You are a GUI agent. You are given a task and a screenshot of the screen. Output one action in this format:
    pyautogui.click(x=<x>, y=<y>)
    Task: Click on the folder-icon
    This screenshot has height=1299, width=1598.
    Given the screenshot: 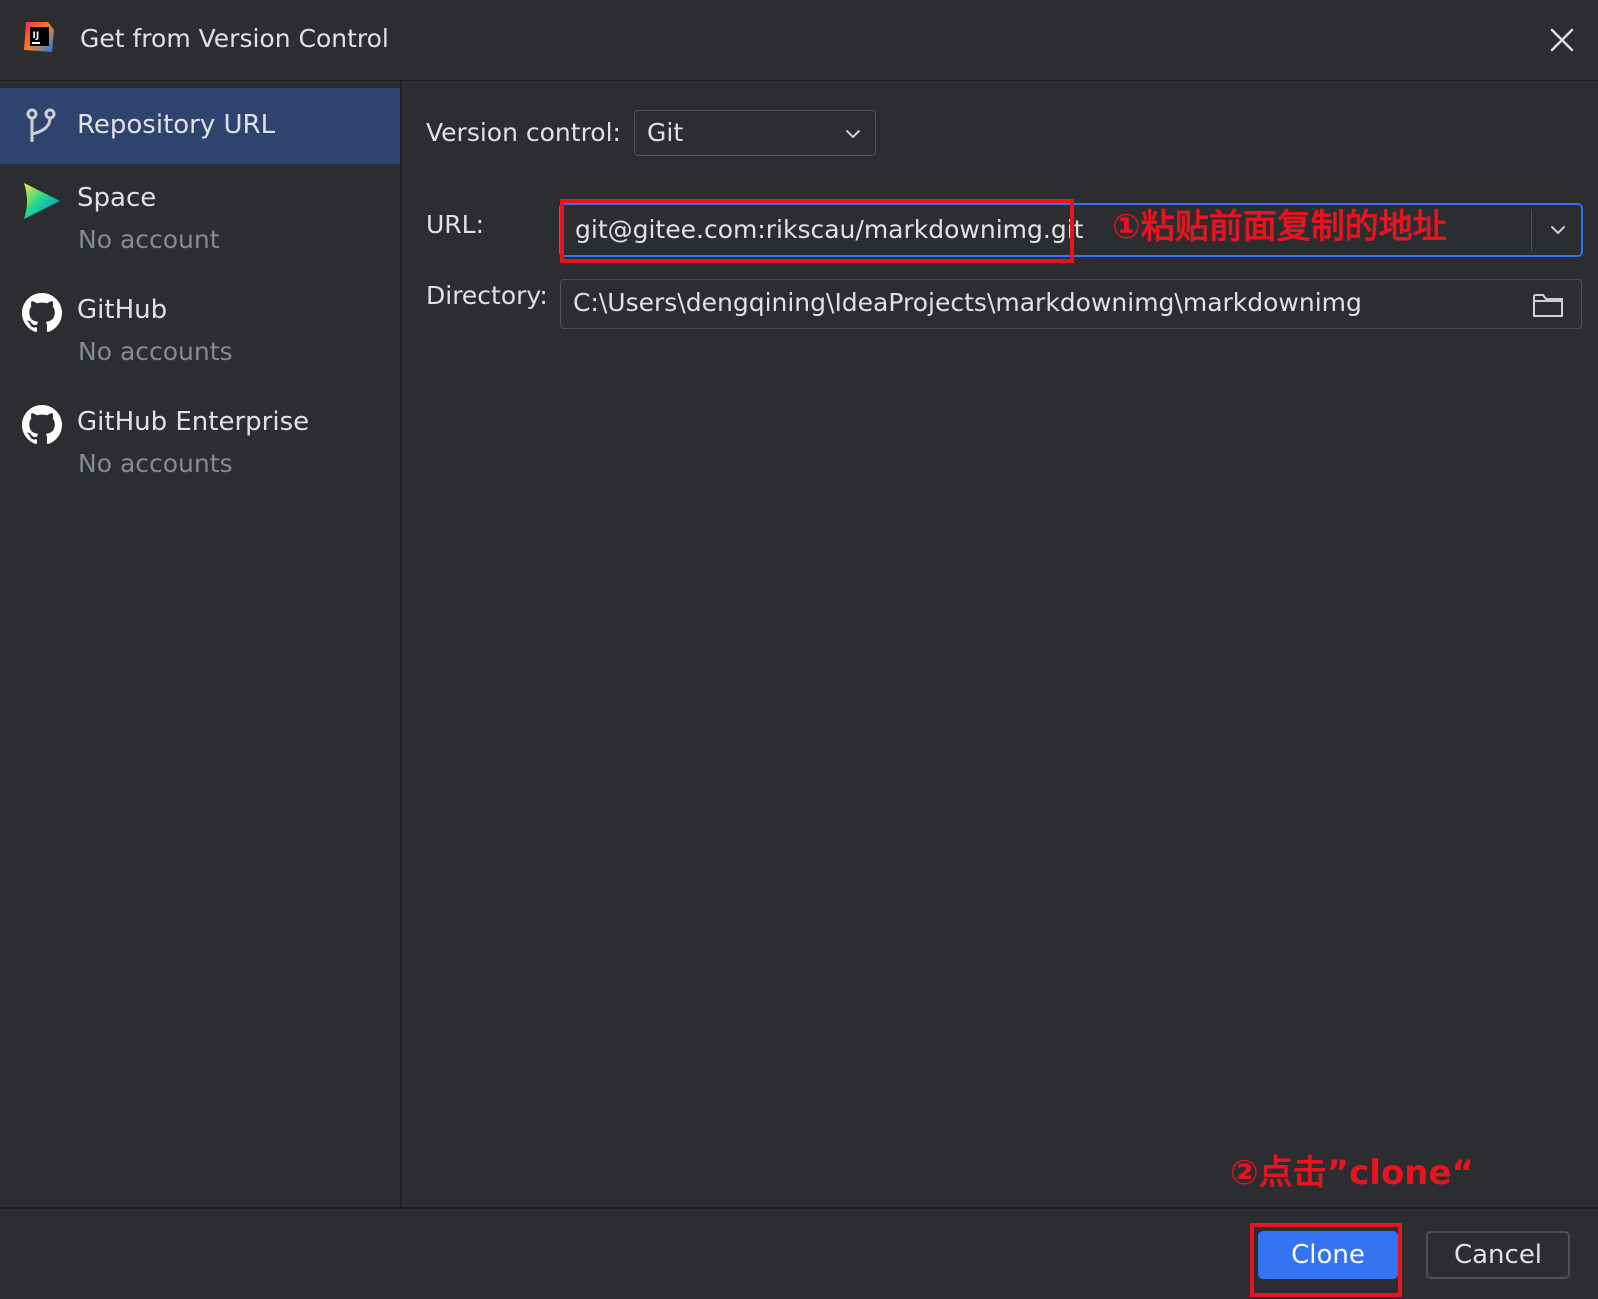 What is the action you would take?
    pyautogui.click(x=1548, y=305)
    